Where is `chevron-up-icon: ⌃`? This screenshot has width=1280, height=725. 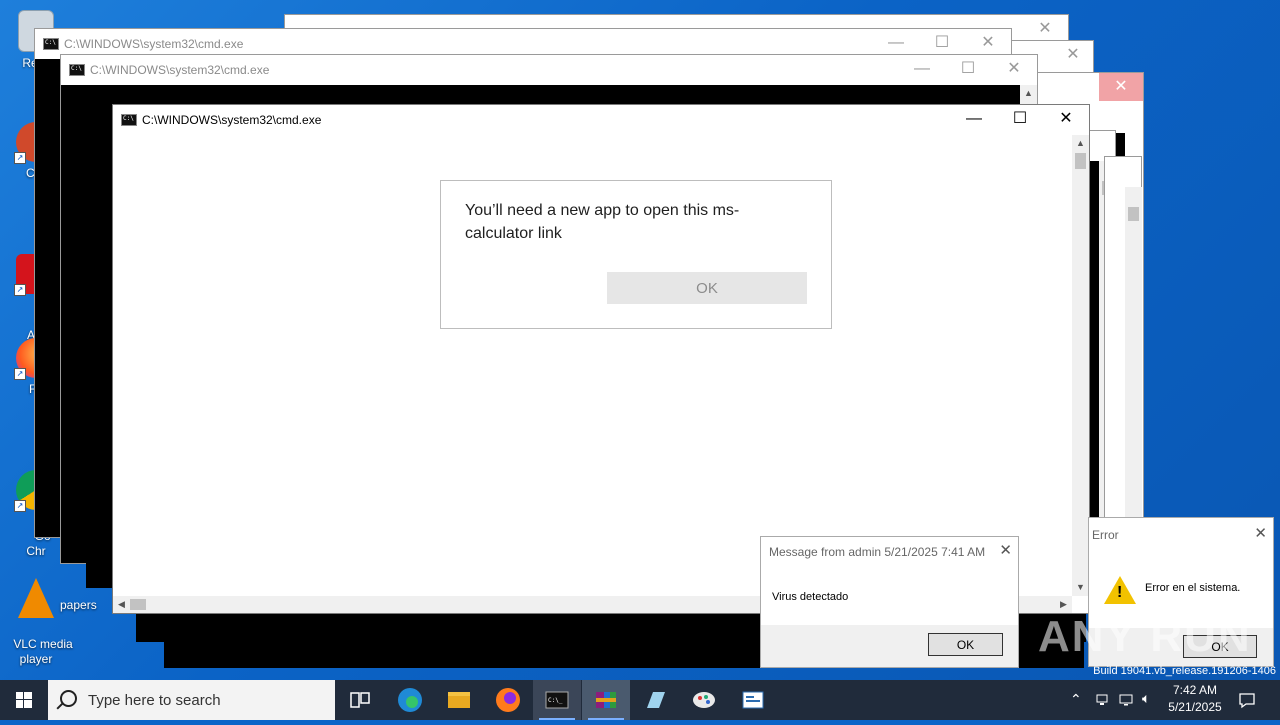
chevron-up-icon: ⌃ is located at coordinates (1076, 699).